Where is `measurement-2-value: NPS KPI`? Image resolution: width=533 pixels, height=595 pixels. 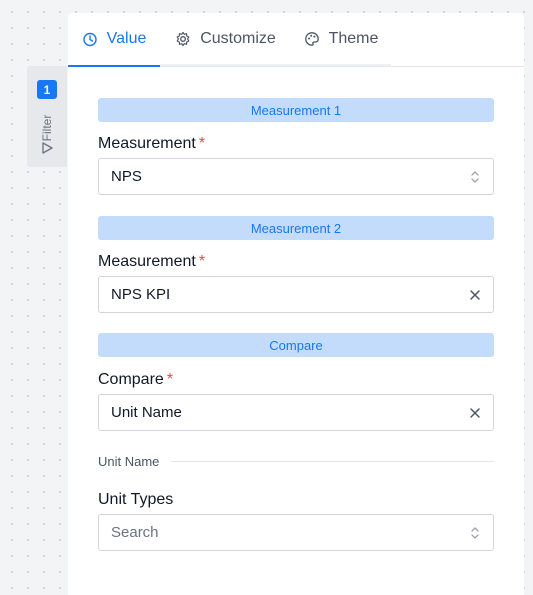 measurement-2-value: NPS KPI is located at coordinates (141, 294).